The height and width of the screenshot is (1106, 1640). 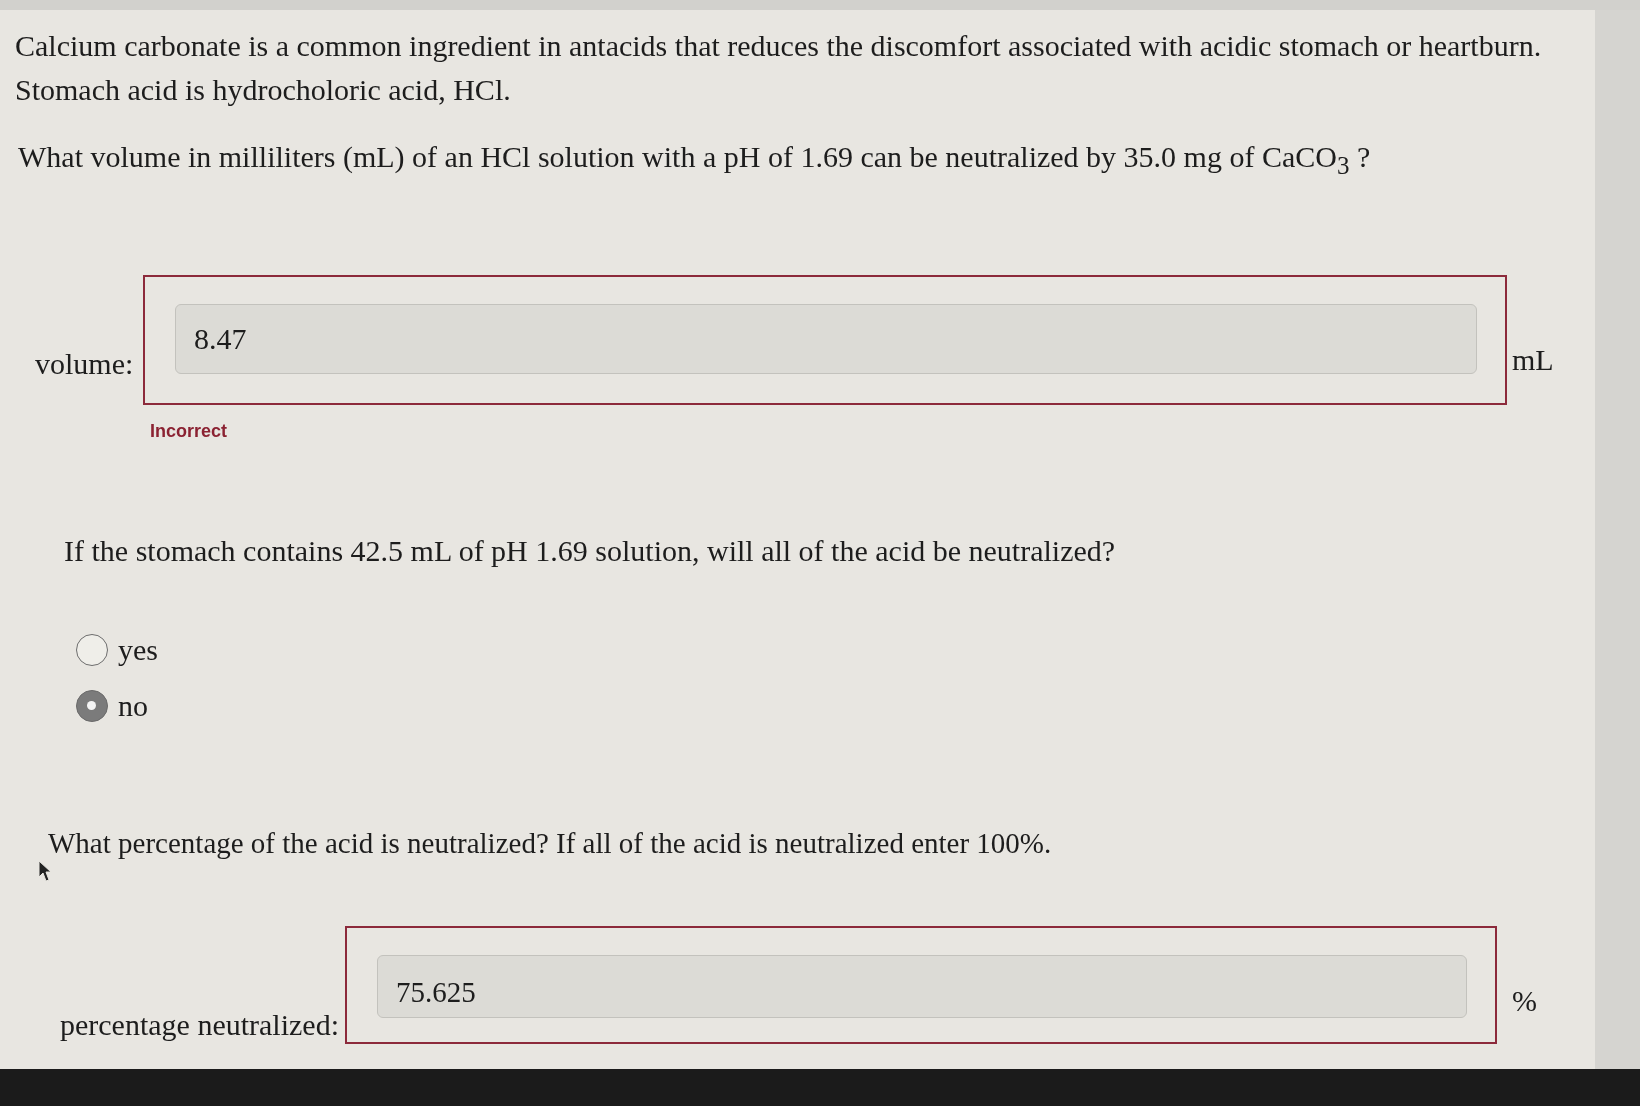 What do you see at coordinates (779, 68) in the screenshot?
I see `question-text: Calcium carbonate is a common ingredient in antacids that reduces the discomfort associated with acidic stomach or heartburn. Stomach acid is hydrocholoric acid, HCl.` at bounding box center [779, 68].